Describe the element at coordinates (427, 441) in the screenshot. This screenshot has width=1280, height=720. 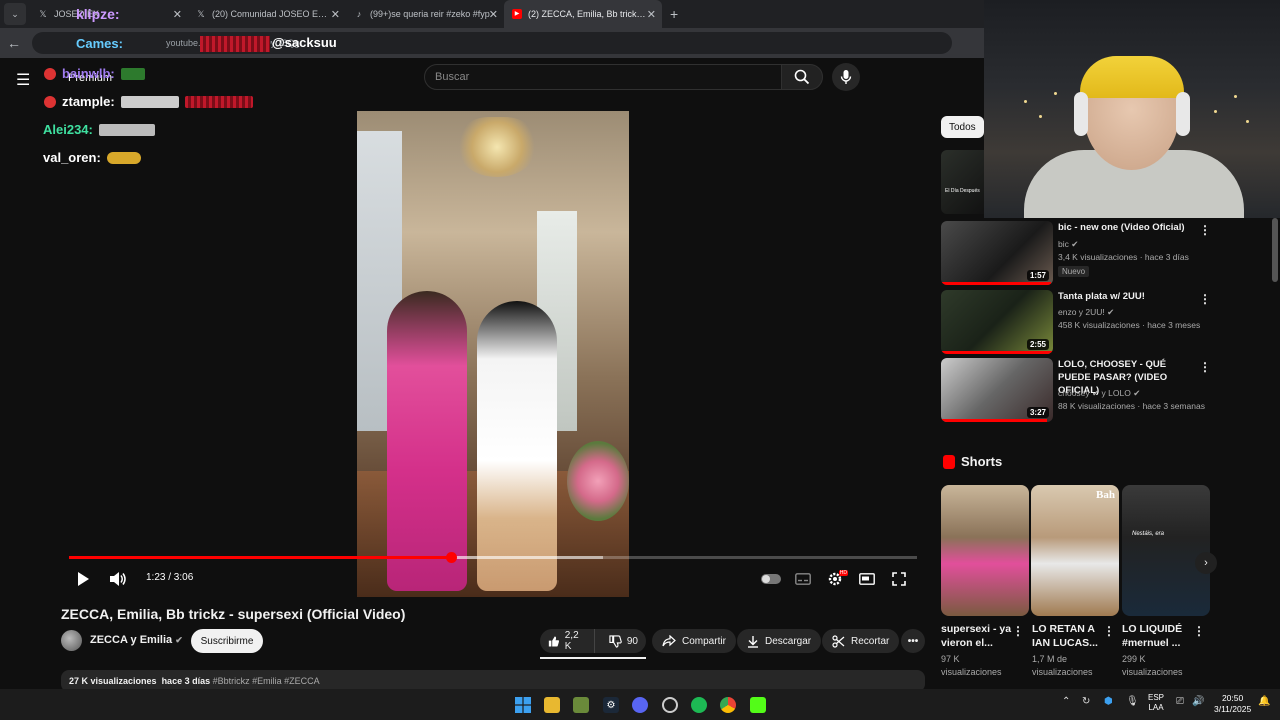
I see `dancer-pink` at that location.